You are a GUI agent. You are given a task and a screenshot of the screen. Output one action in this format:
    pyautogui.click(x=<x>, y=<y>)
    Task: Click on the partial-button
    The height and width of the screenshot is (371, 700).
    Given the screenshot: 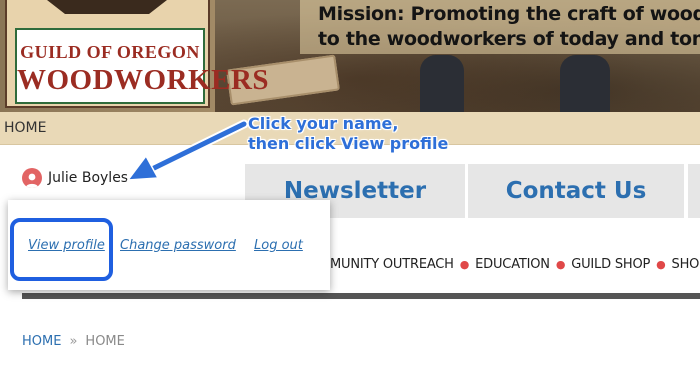 What is the action you would take?
    pyautogui.click(x=694, y=191)
    